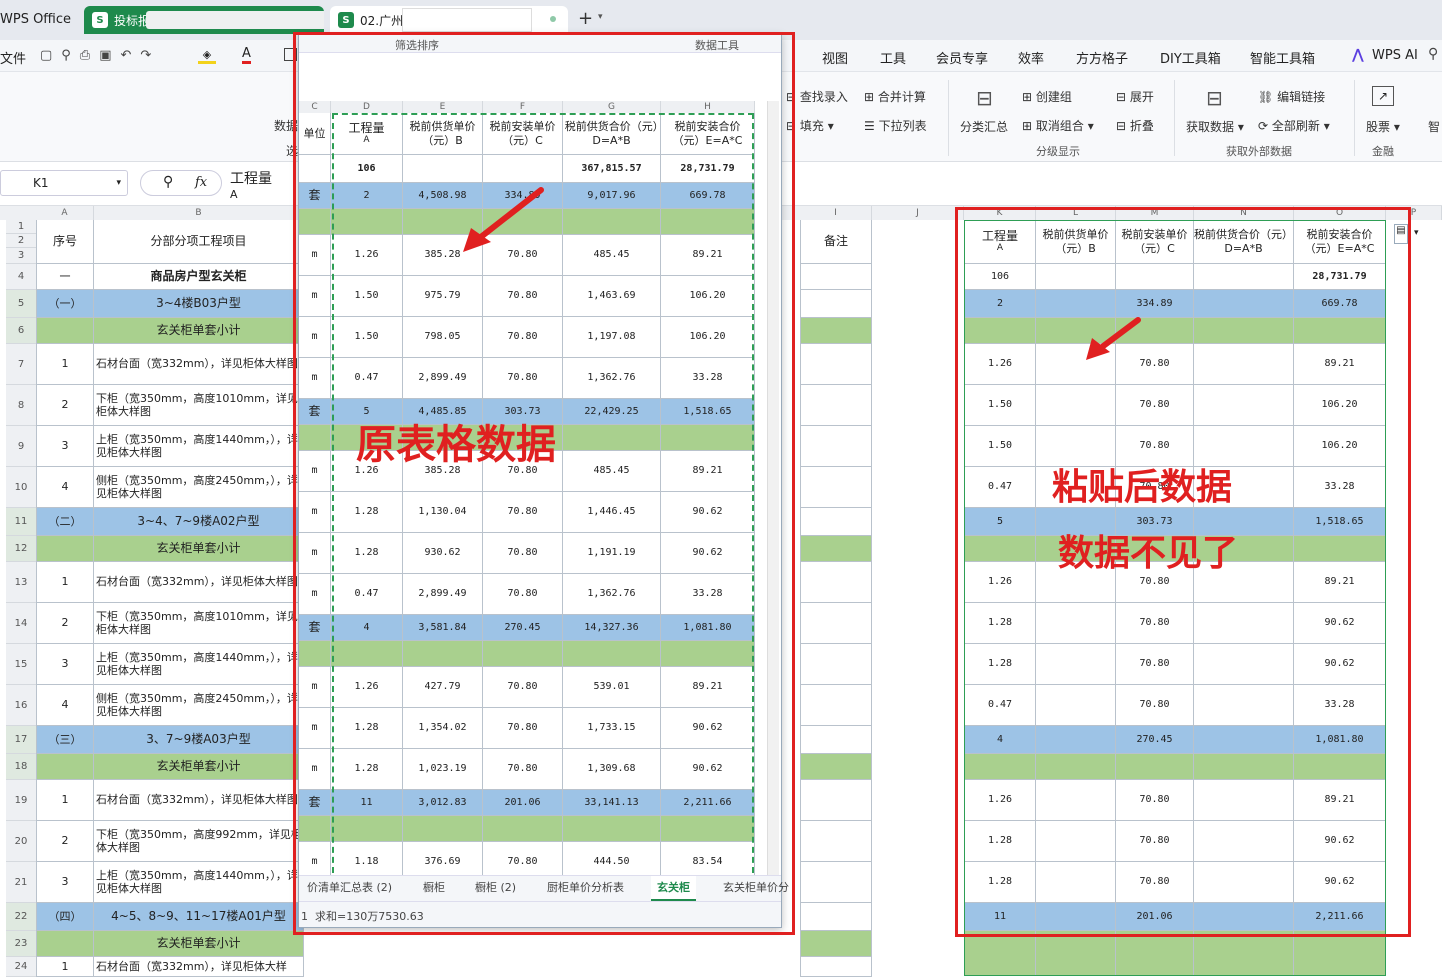 The image size is (1442, 977). I want to click on row-header-24: 24, so click(21, 967).